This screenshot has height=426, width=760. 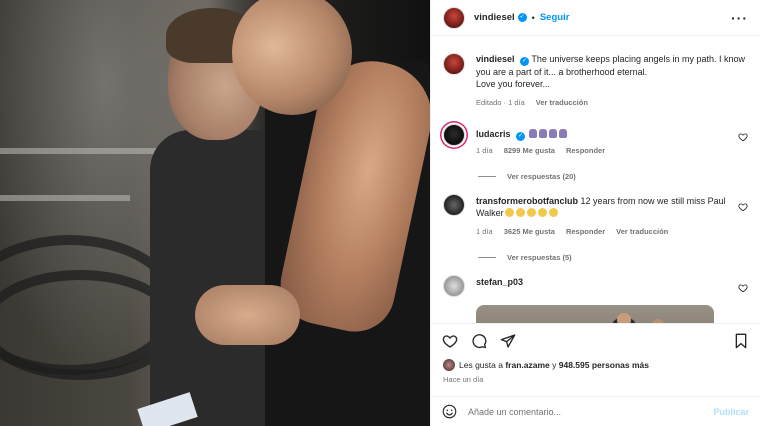 What do you see at coordinates (493, 134) in the screenshot?
I see `comment-username: ludacris` at bounding box center [493, 134].